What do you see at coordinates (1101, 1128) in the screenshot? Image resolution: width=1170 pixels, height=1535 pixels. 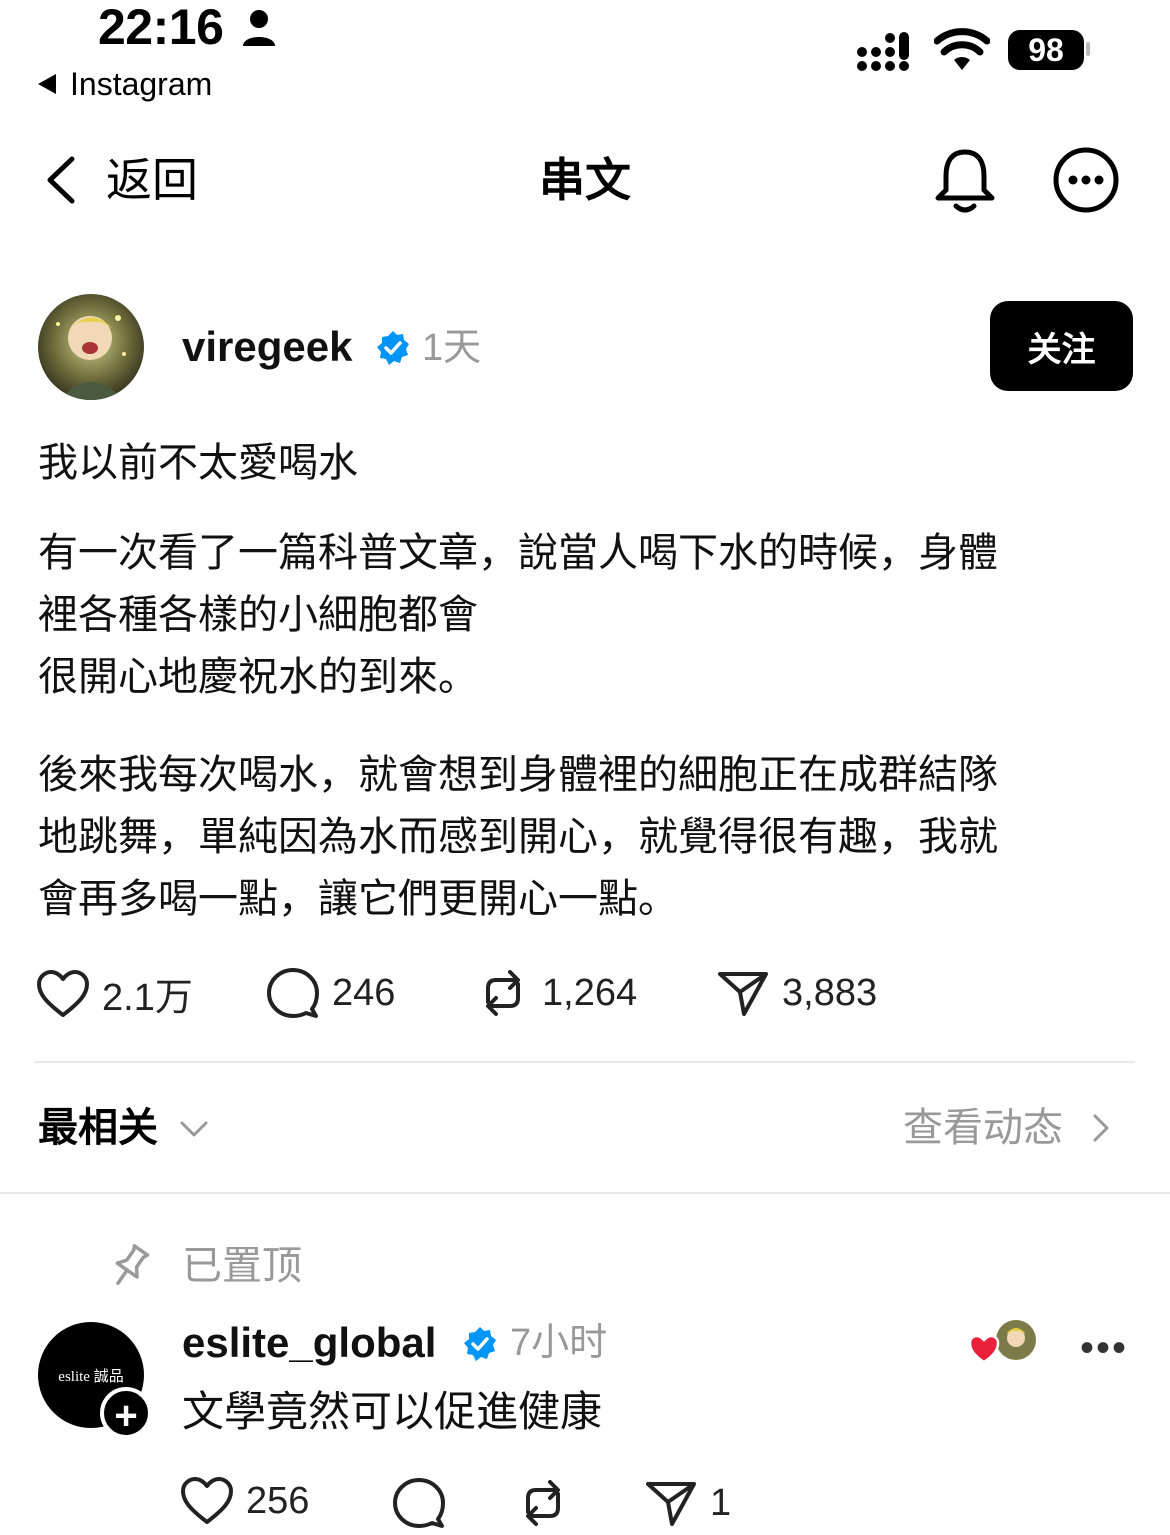 I see `chevron-right-icon` at bounding box center [1101, 1128].